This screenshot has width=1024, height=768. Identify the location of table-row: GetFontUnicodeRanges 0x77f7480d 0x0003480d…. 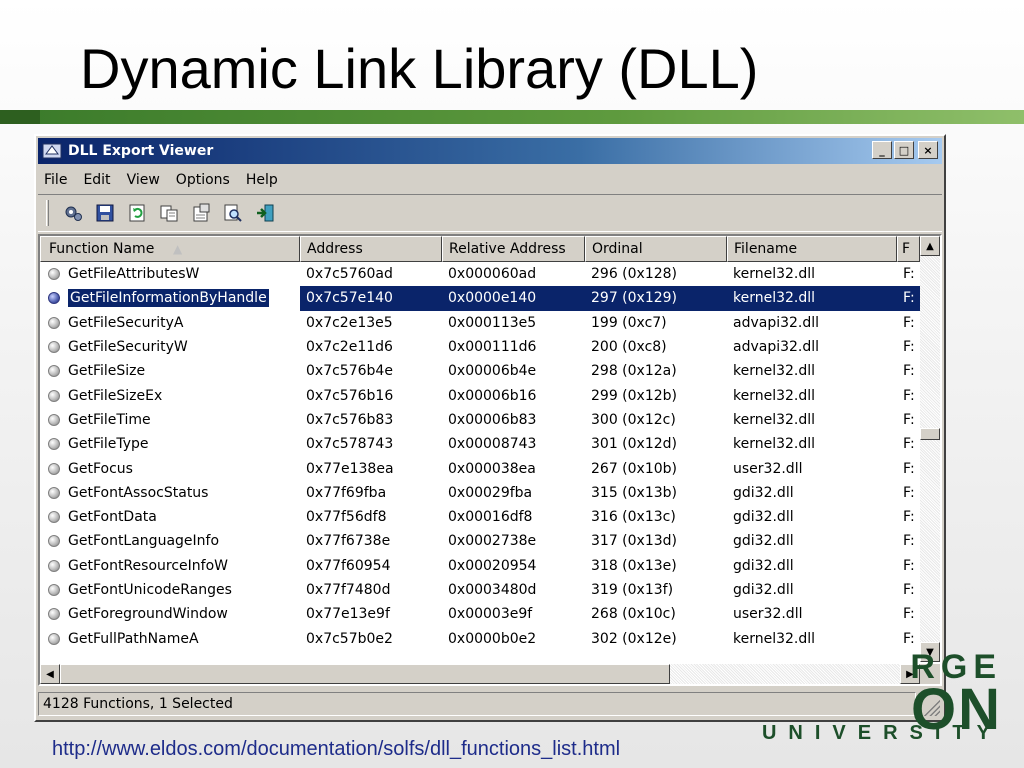
(480, 590).